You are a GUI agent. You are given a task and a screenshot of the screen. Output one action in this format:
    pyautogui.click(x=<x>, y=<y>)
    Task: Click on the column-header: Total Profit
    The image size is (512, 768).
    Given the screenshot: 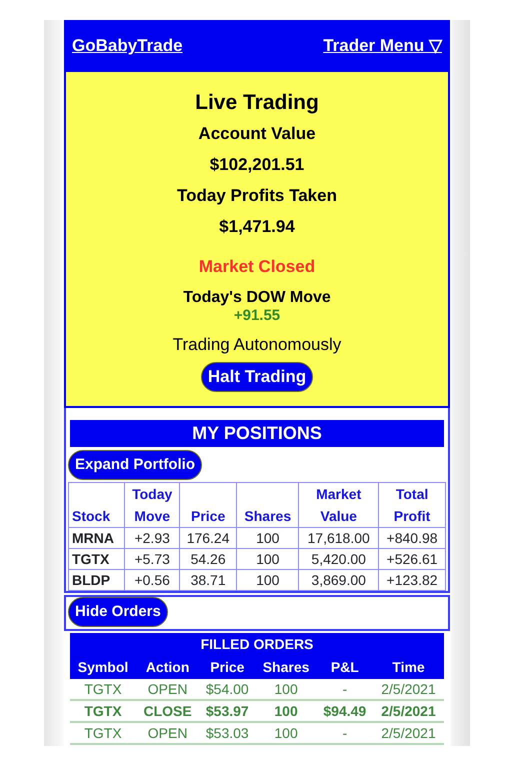 What is the action you would take?
    pyautogui.click(x=412, y=505)
    